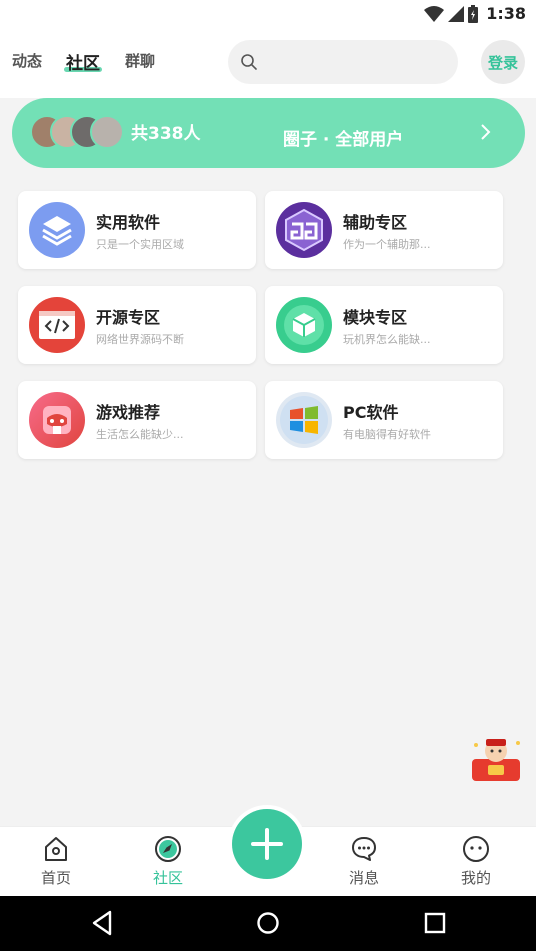 Image resolution: width=536 pixels, height=951 pixels. Describe the element at coordinates (56, 861) in the screenshot. I see `nav-home: 首页` at that location.